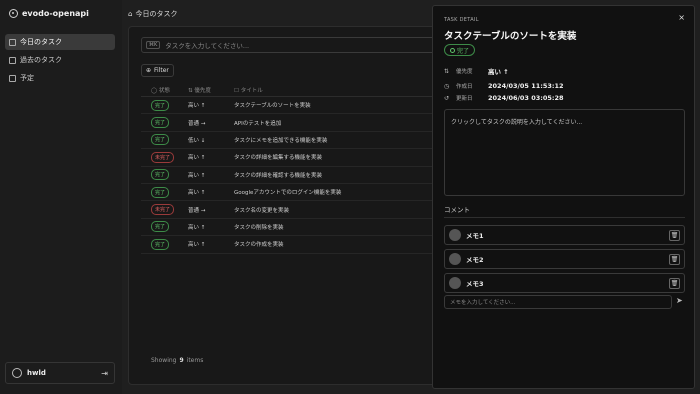  Describe the element at coordinates (526, 86) in the screenshot. I see `created-value: 2024/03/05 11:53:12` at that location.